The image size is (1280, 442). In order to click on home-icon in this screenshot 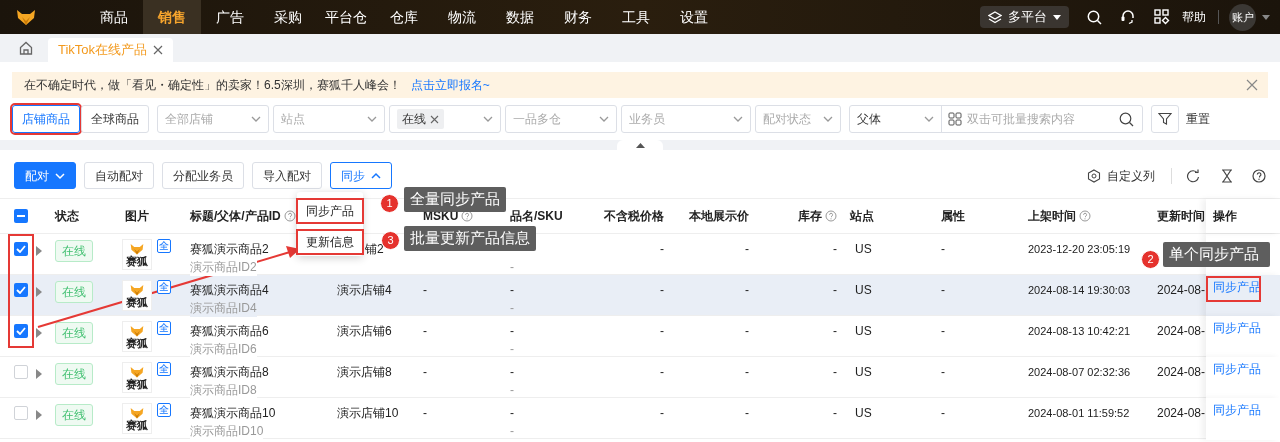, I will do `click(26, 48)`.